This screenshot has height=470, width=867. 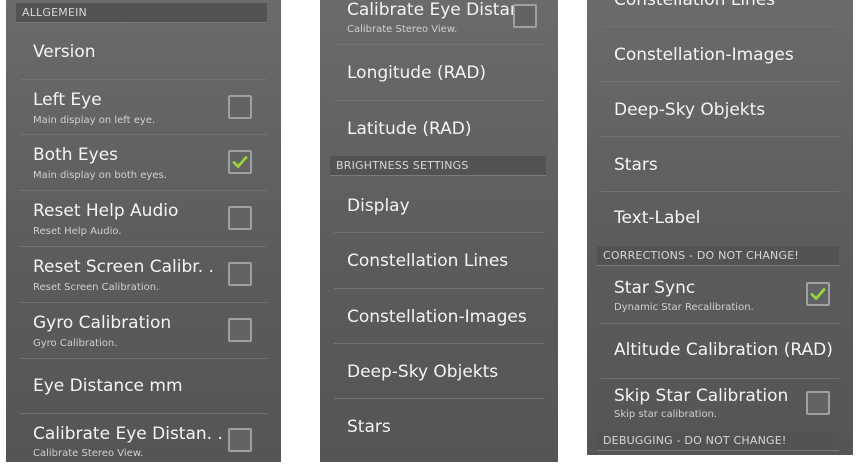 What do you see at coordinates (240, 107) in the screenshot?
I see `left-eye-checkbox` at bounding box center [240, 107].